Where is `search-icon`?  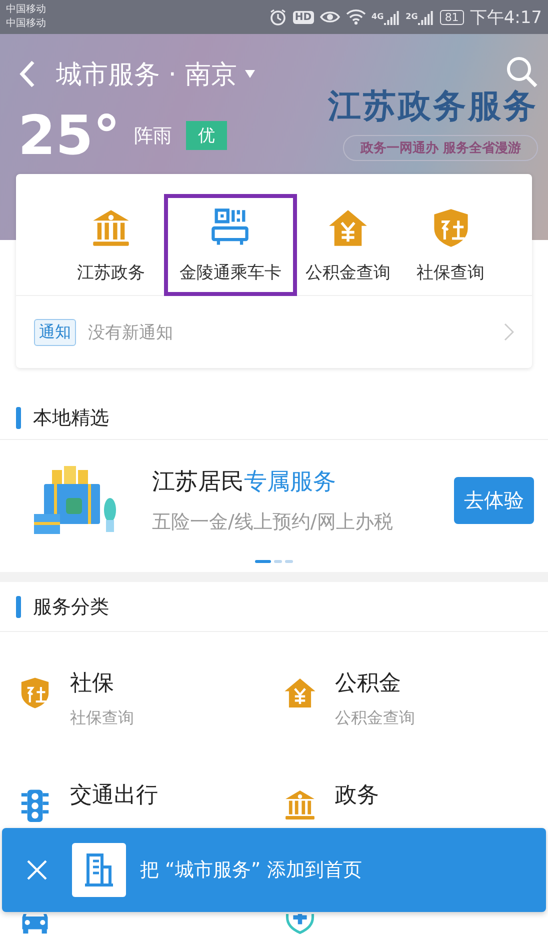 search-icon is located at coordinates (522, 72).